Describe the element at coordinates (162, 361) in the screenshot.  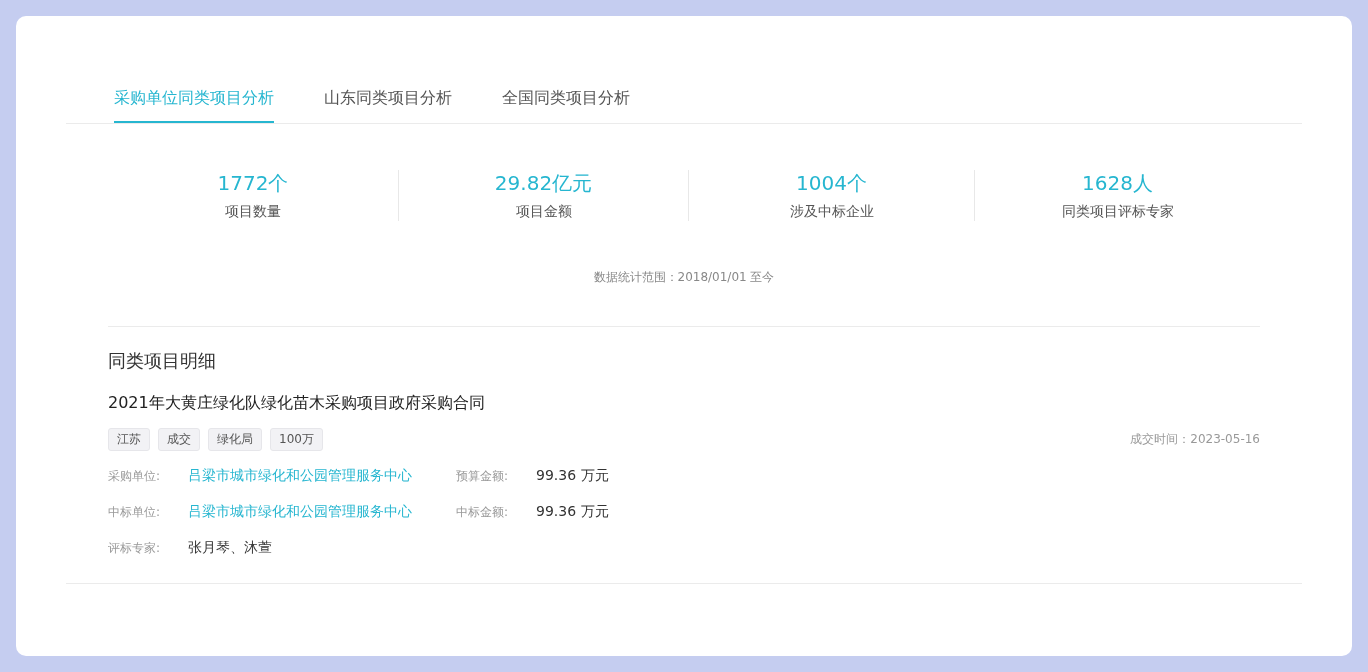
I see `section-title: 同类项目明细` at that location.